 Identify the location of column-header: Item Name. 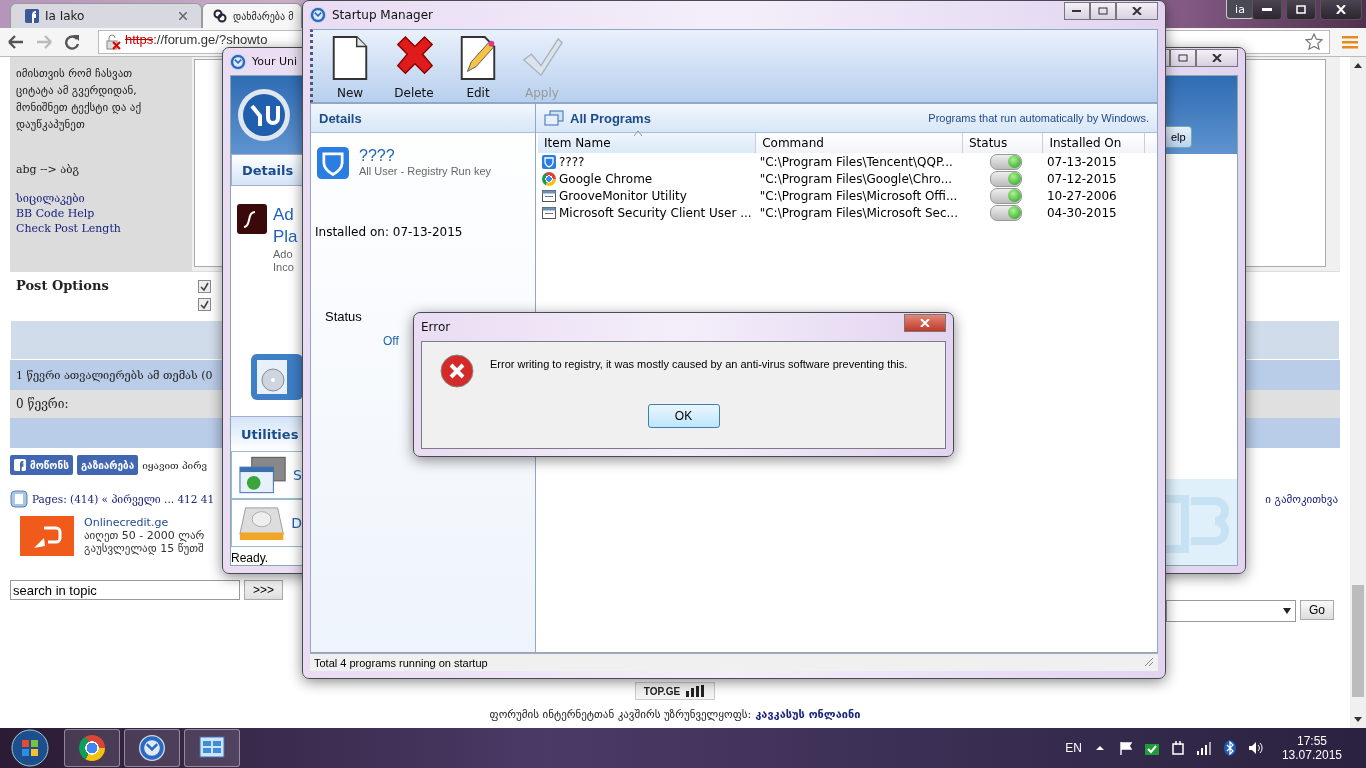
(647, 143).